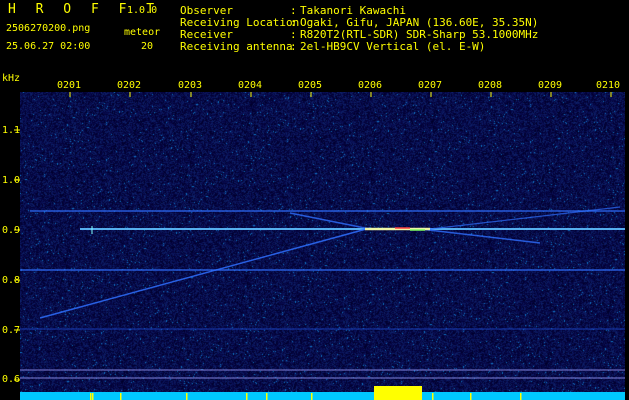  Describe the element at coordinates (608, 85) in the screenshot. I see `time-tick-label: 0210` at that location.